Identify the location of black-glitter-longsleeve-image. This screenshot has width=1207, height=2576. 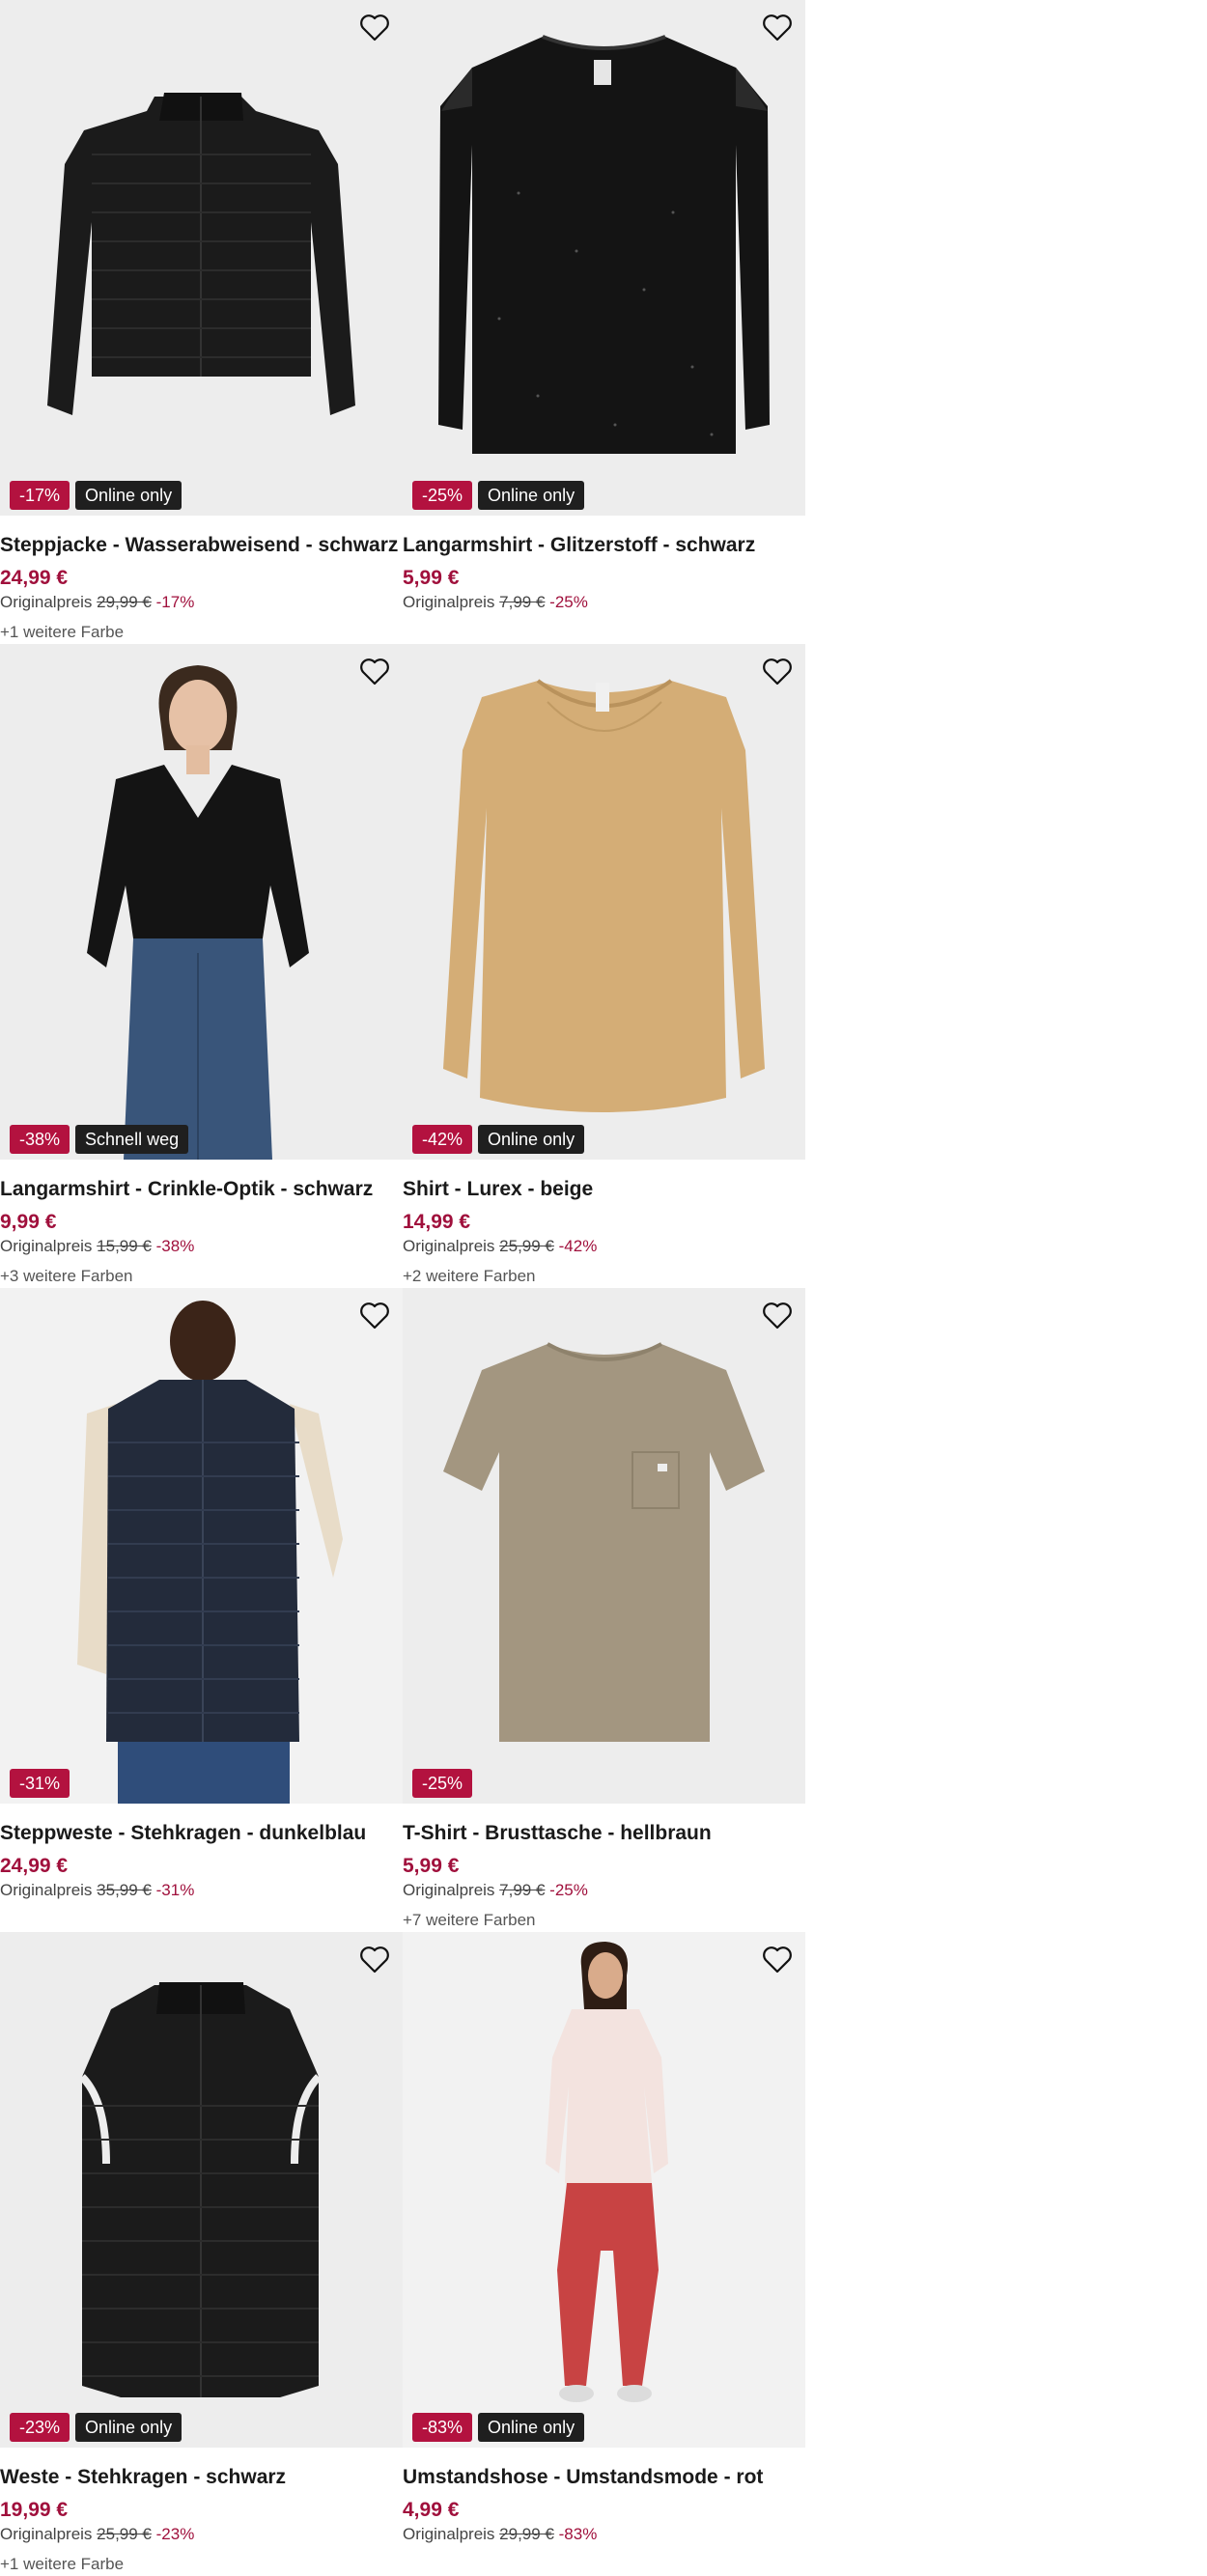
(604, 258).